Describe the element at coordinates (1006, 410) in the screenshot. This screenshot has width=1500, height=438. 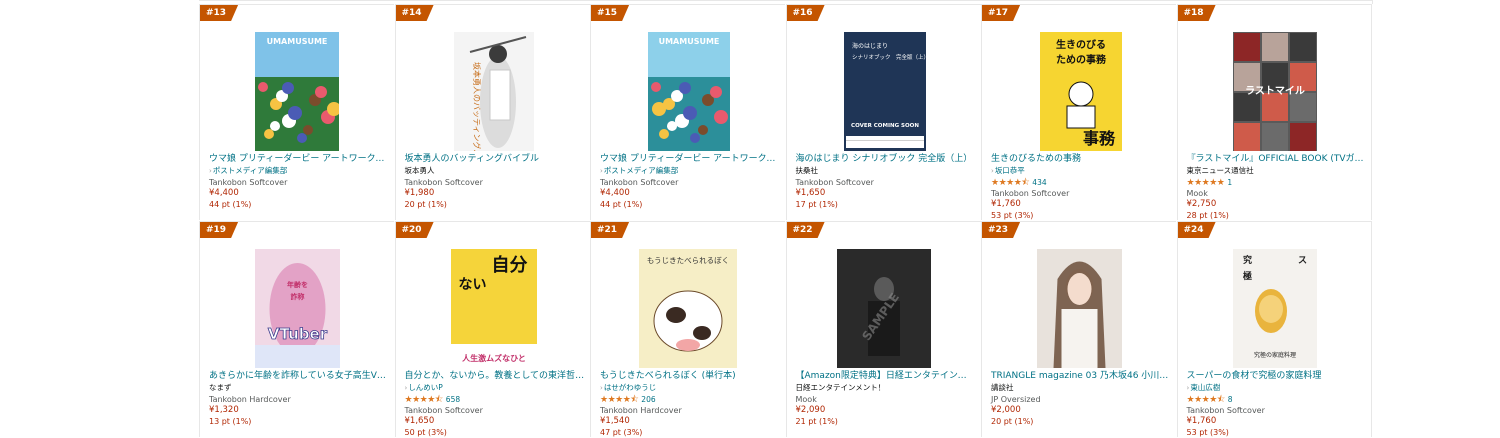
I see `price: ¥2,000` at that location.